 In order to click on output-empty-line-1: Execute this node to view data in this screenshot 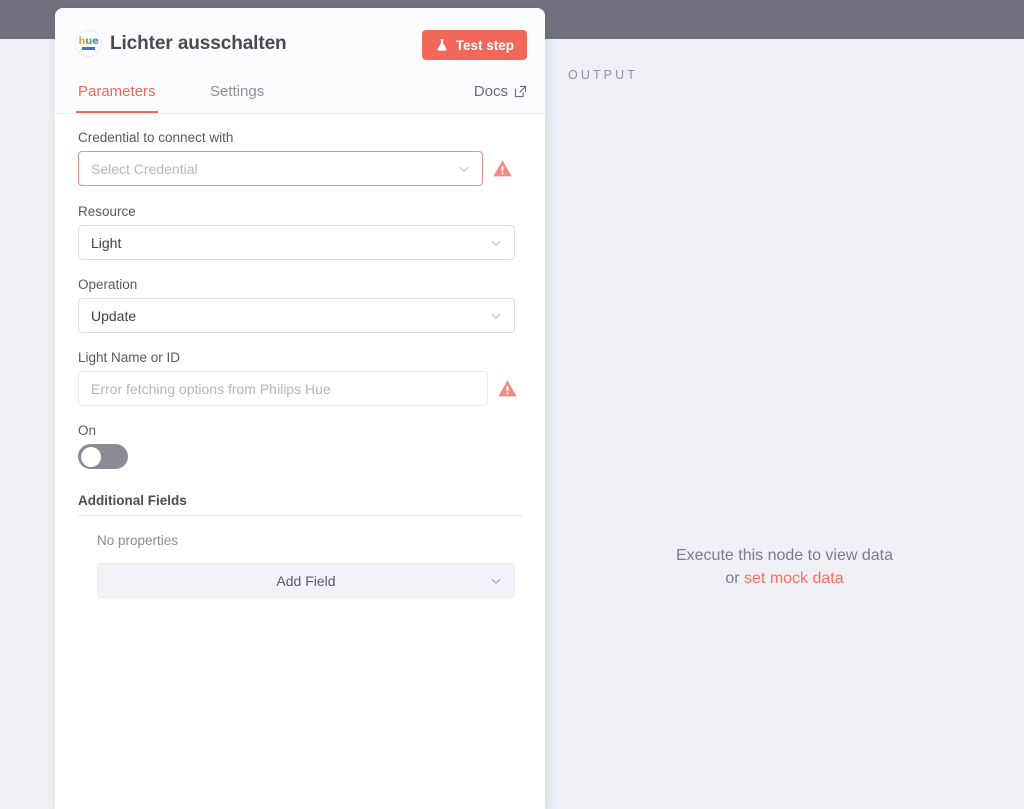, I will do `click(784, 555)`.